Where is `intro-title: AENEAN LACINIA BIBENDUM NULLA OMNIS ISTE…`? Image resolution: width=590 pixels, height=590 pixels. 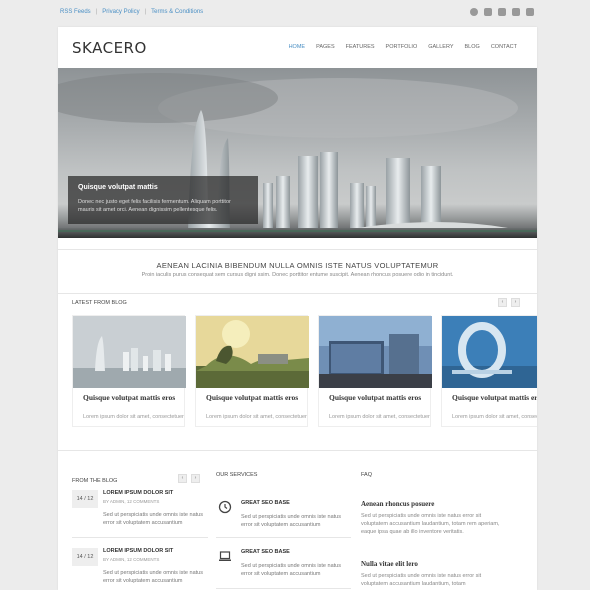
intro-title: AENEAN LACINIA BIBENDUM NULLA OMNIS ISTE… is located at coordinates (297, 265).